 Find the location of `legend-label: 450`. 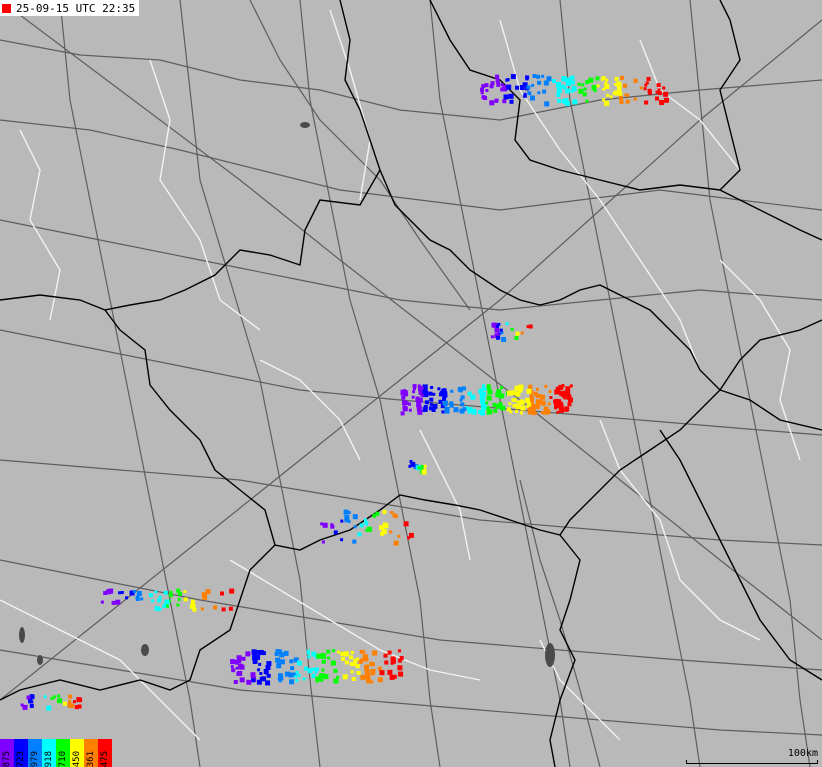

legend-label: 450 is located at coordinates (77, 758).